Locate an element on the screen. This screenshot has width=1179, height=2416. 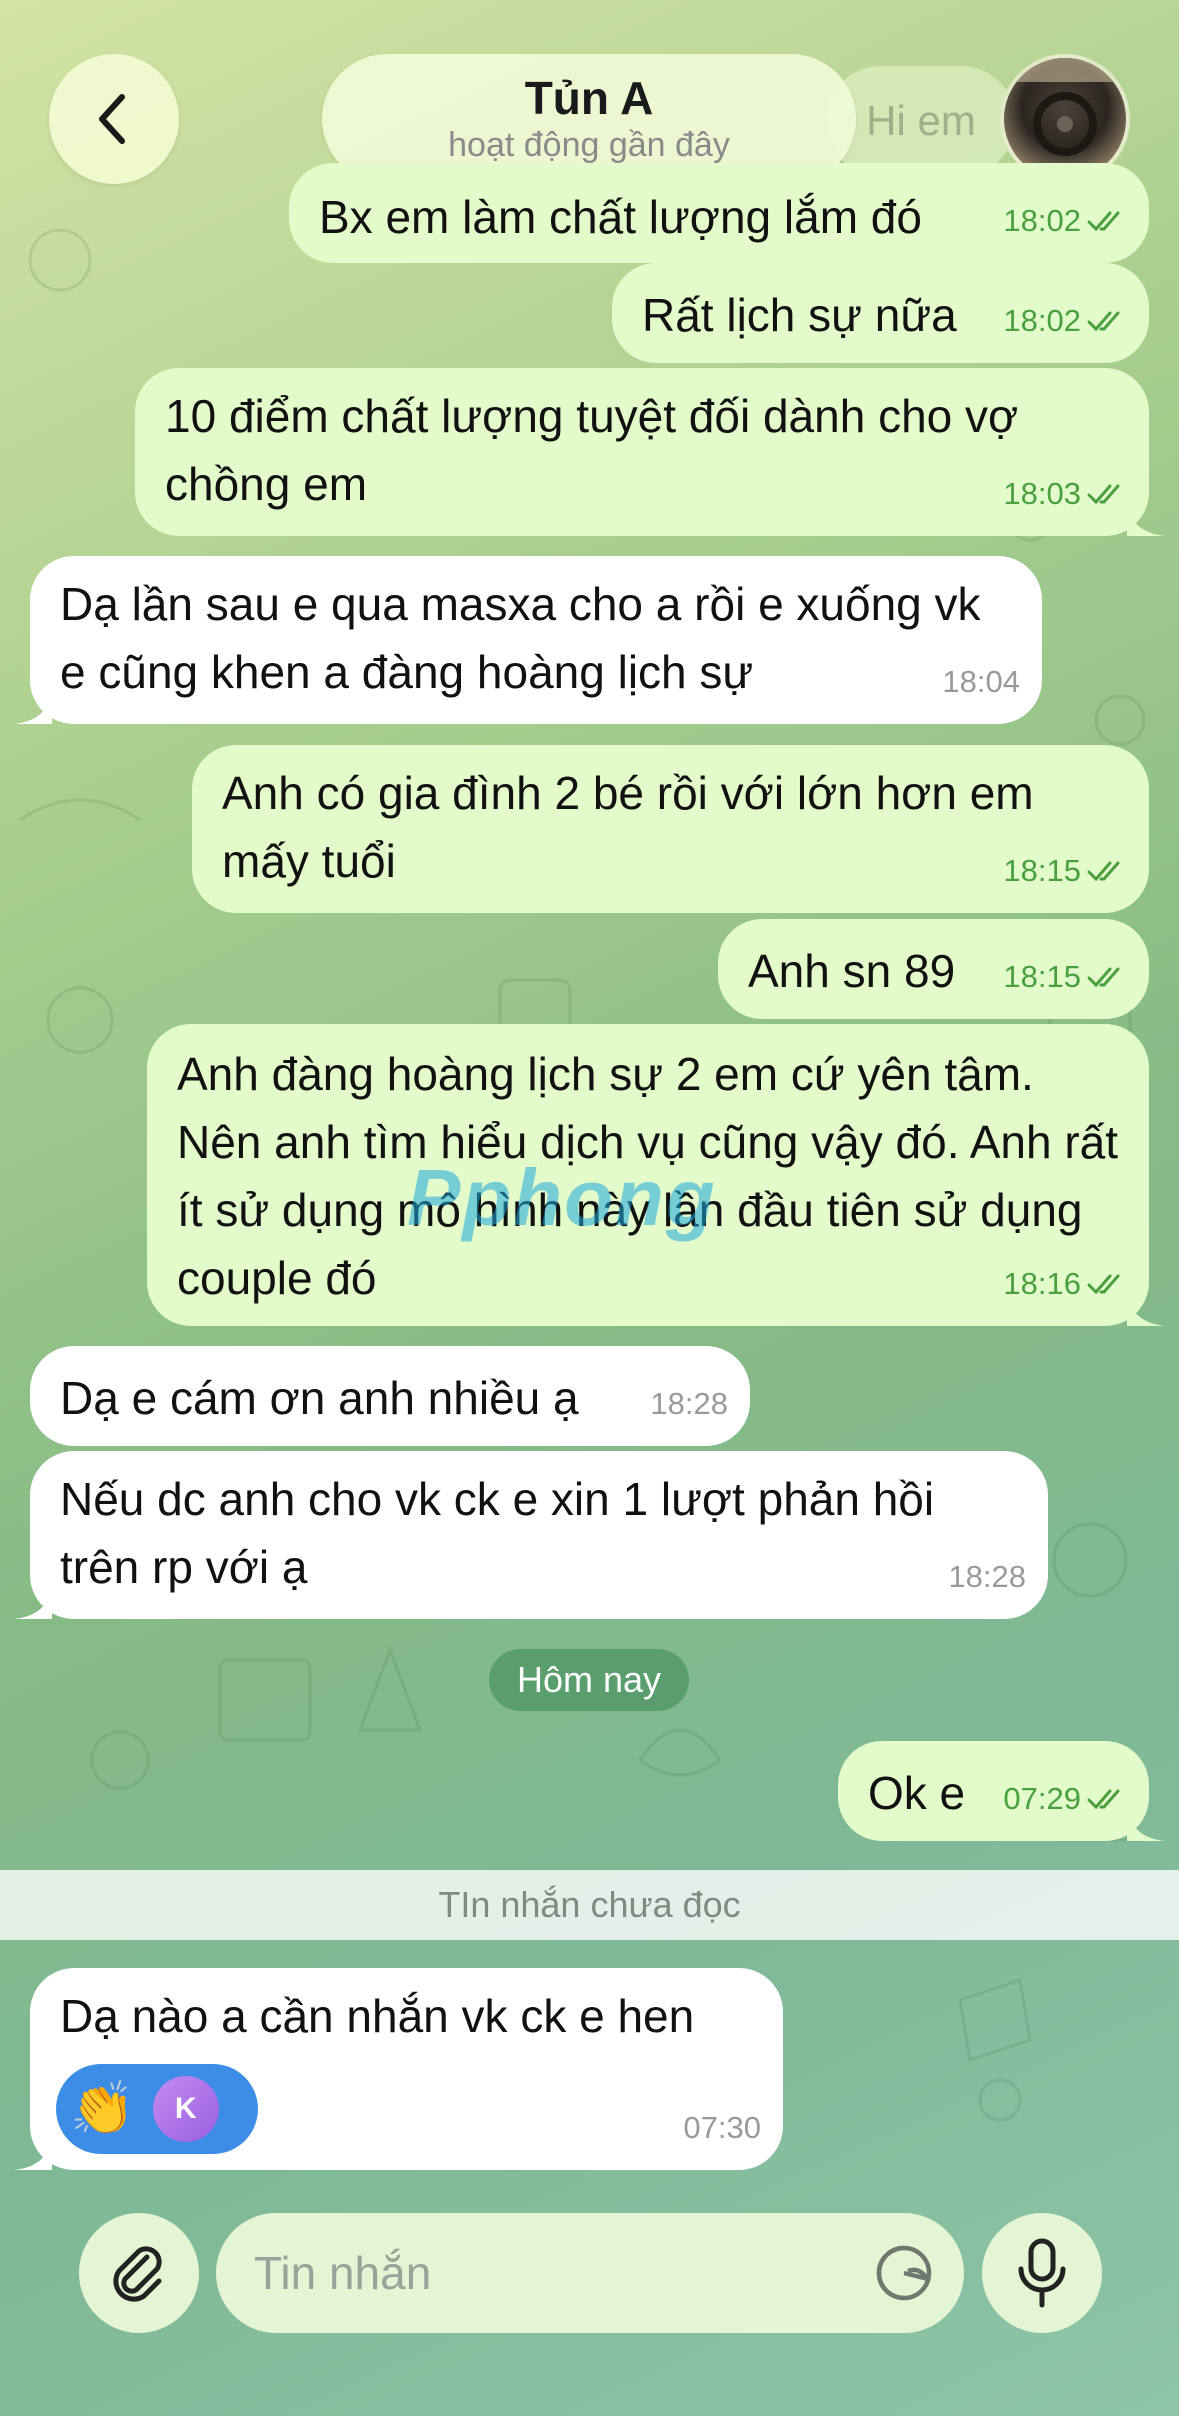
message-bubble-outgoing: Anh sn 89 18:15 is located at coordinates (933, 969).